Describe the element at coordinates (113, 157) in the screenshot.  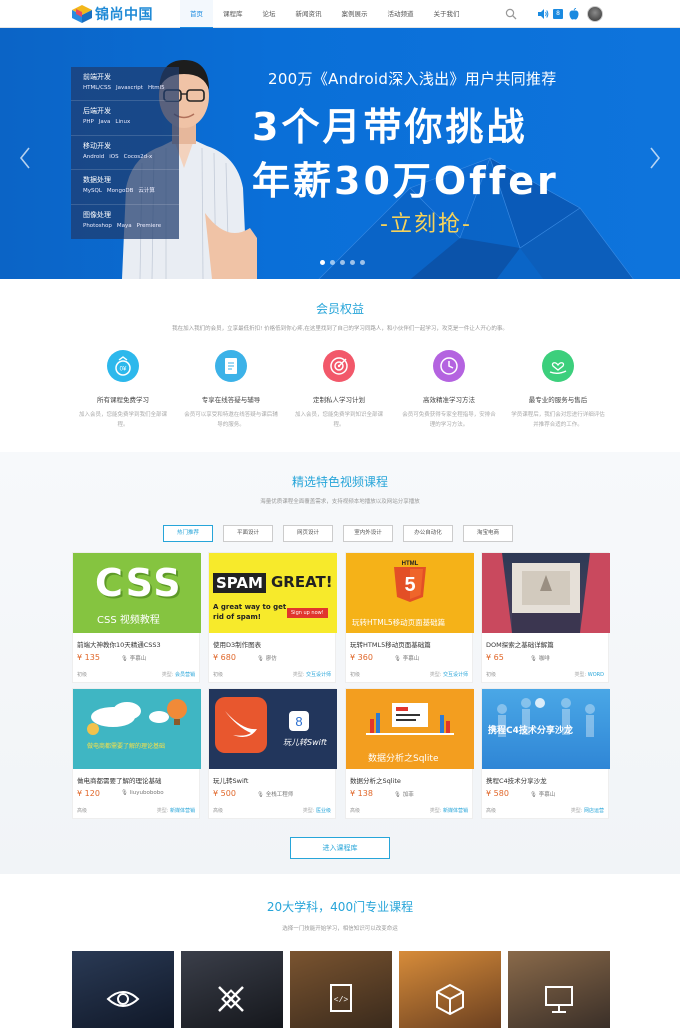
I see `category-link: iOS` at that location.